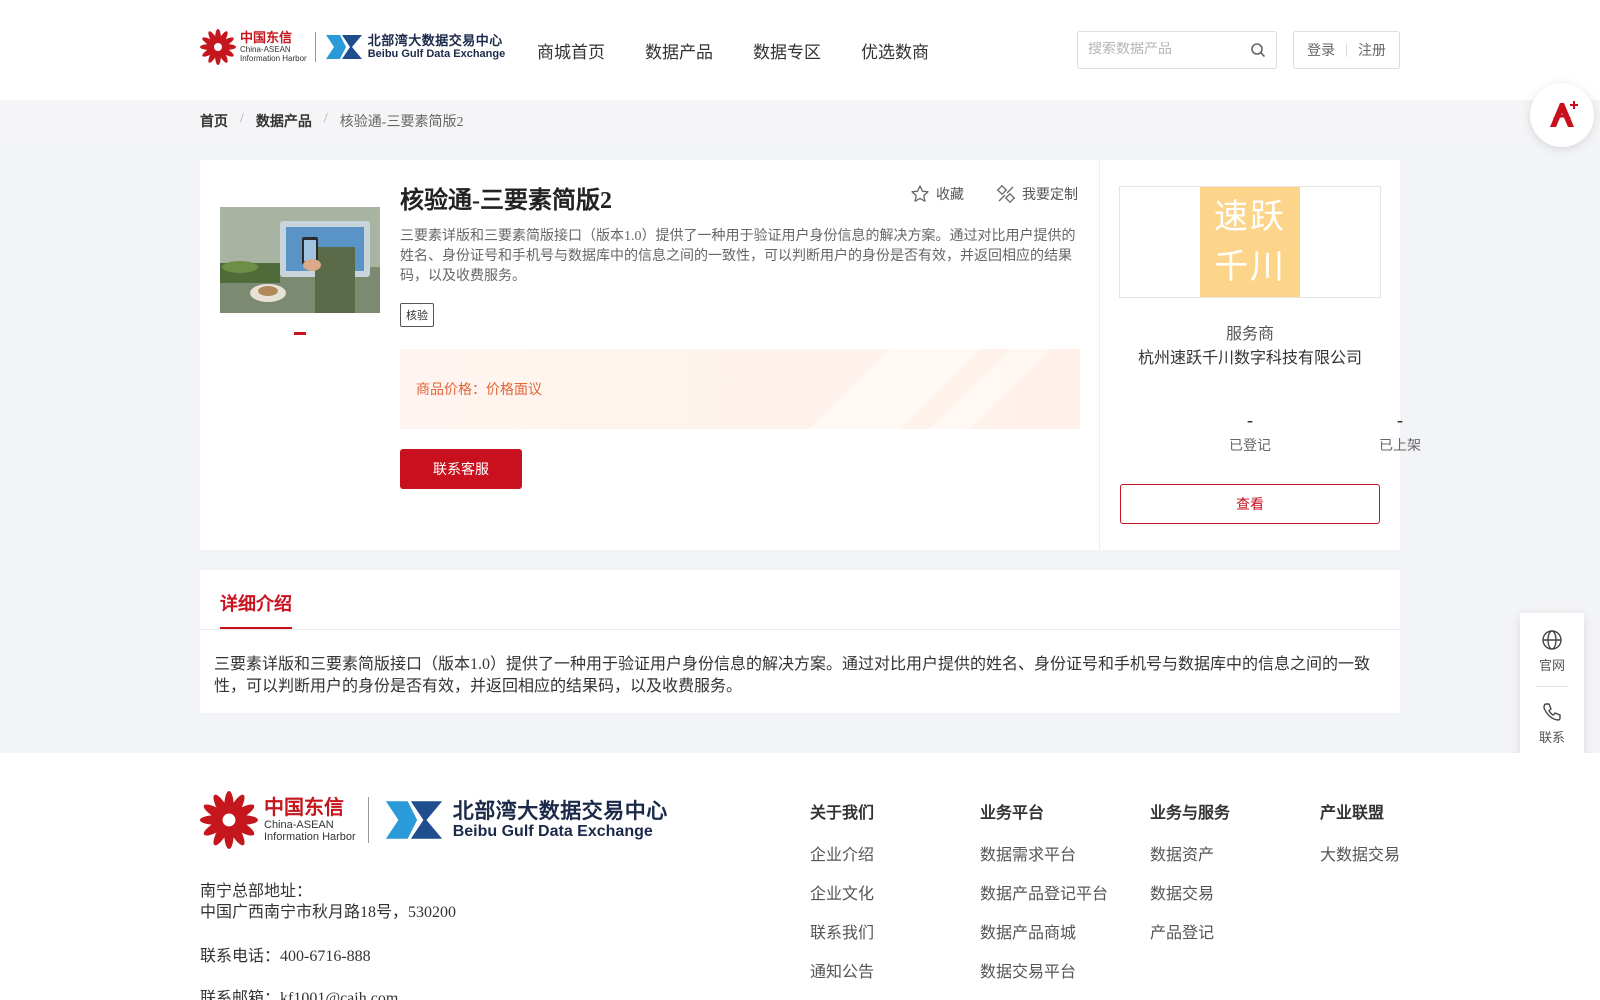 Image resolution: width=1600 pixels, height=1000 pixels. What do you see at coordinates (285, 956) in the screenshot?
I see `footer-phone: 联系电话：400-6716-888` at bounding box center [285, 956].